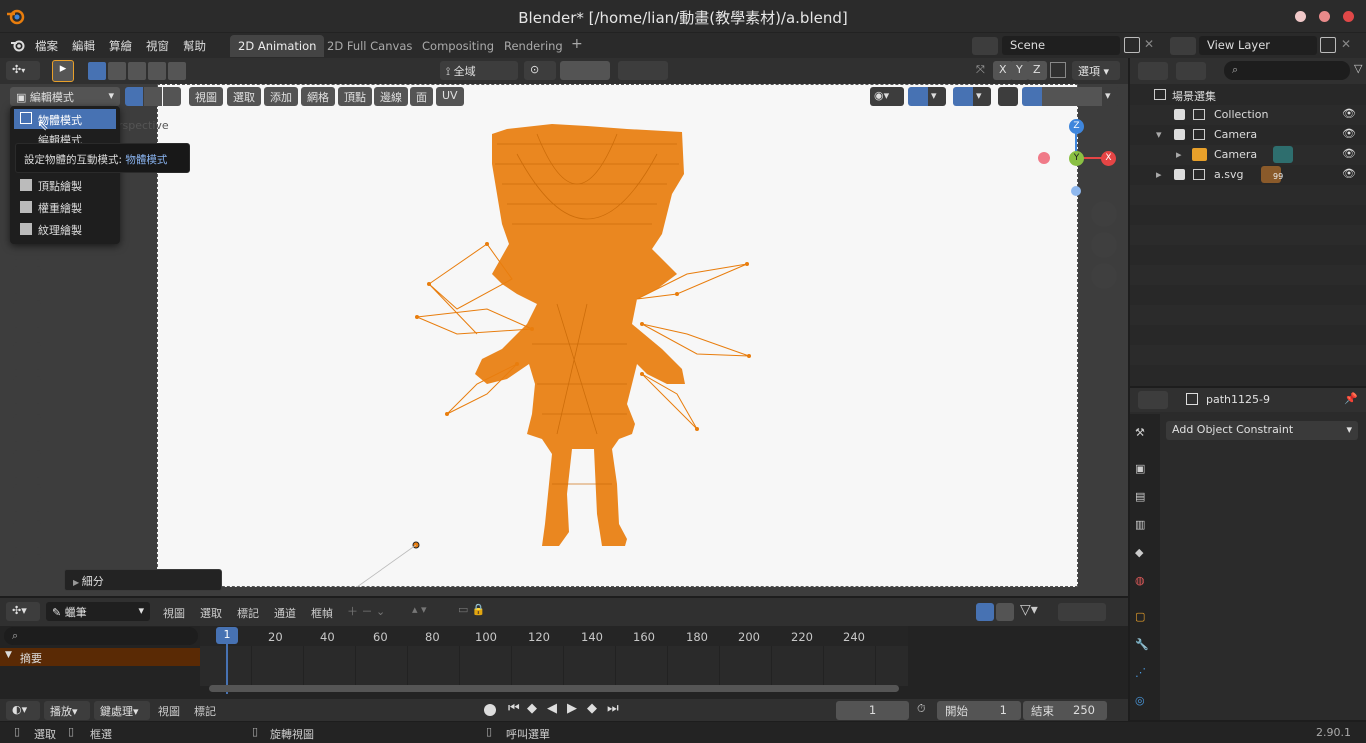 This screenshot has height=743, width=1366. What do you see at coordinates (1096, 70) in the screenshot?
I see `options-dropdown: 選項 ▾` at bounding box center [1096, 70].